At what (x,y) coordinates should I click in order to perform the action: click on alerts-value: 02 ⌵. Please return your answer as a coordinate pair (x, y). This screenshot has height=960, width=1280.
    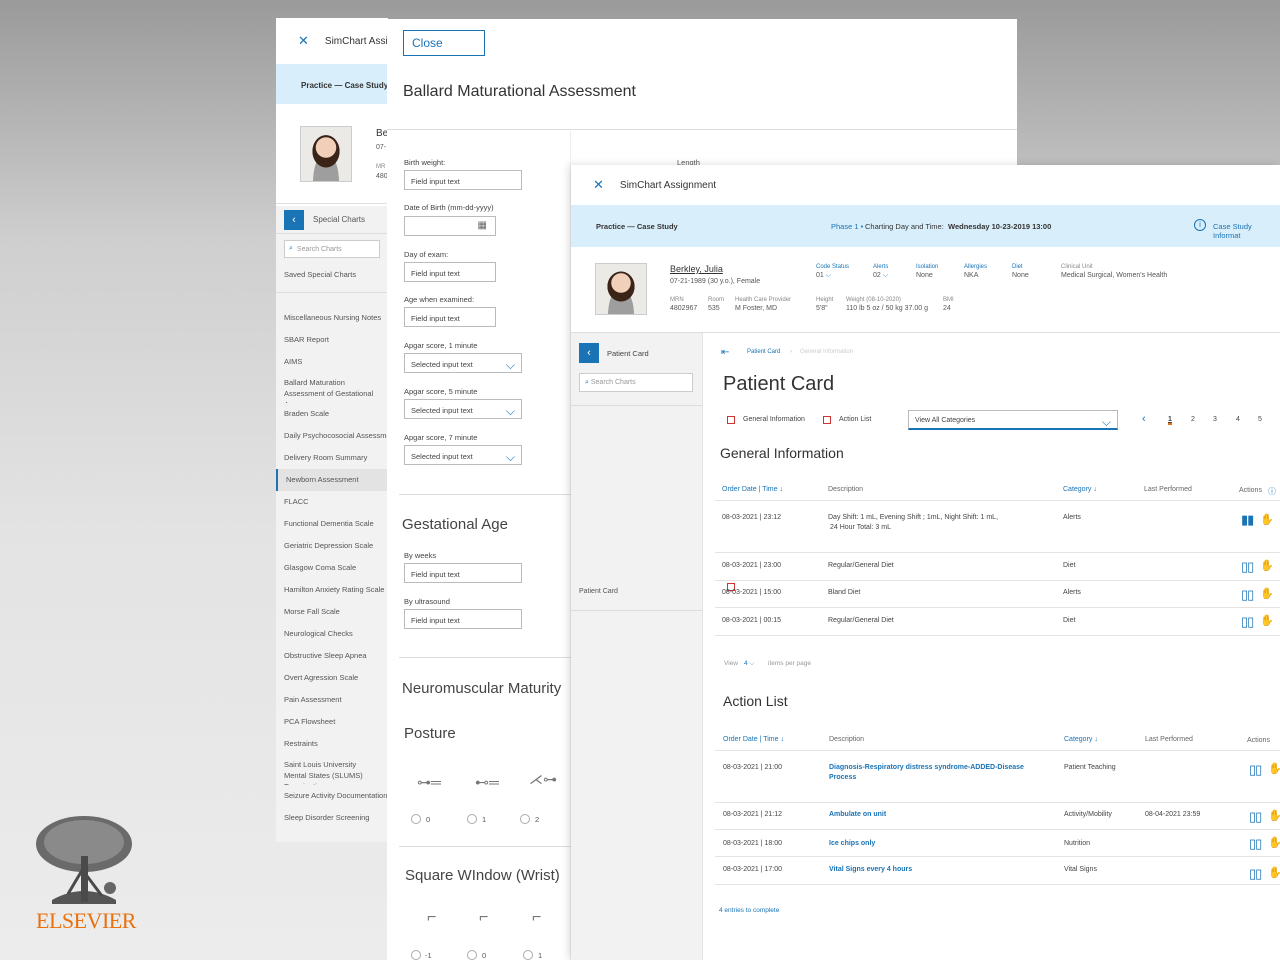
    Looking at the image, I should click on (880, 276).